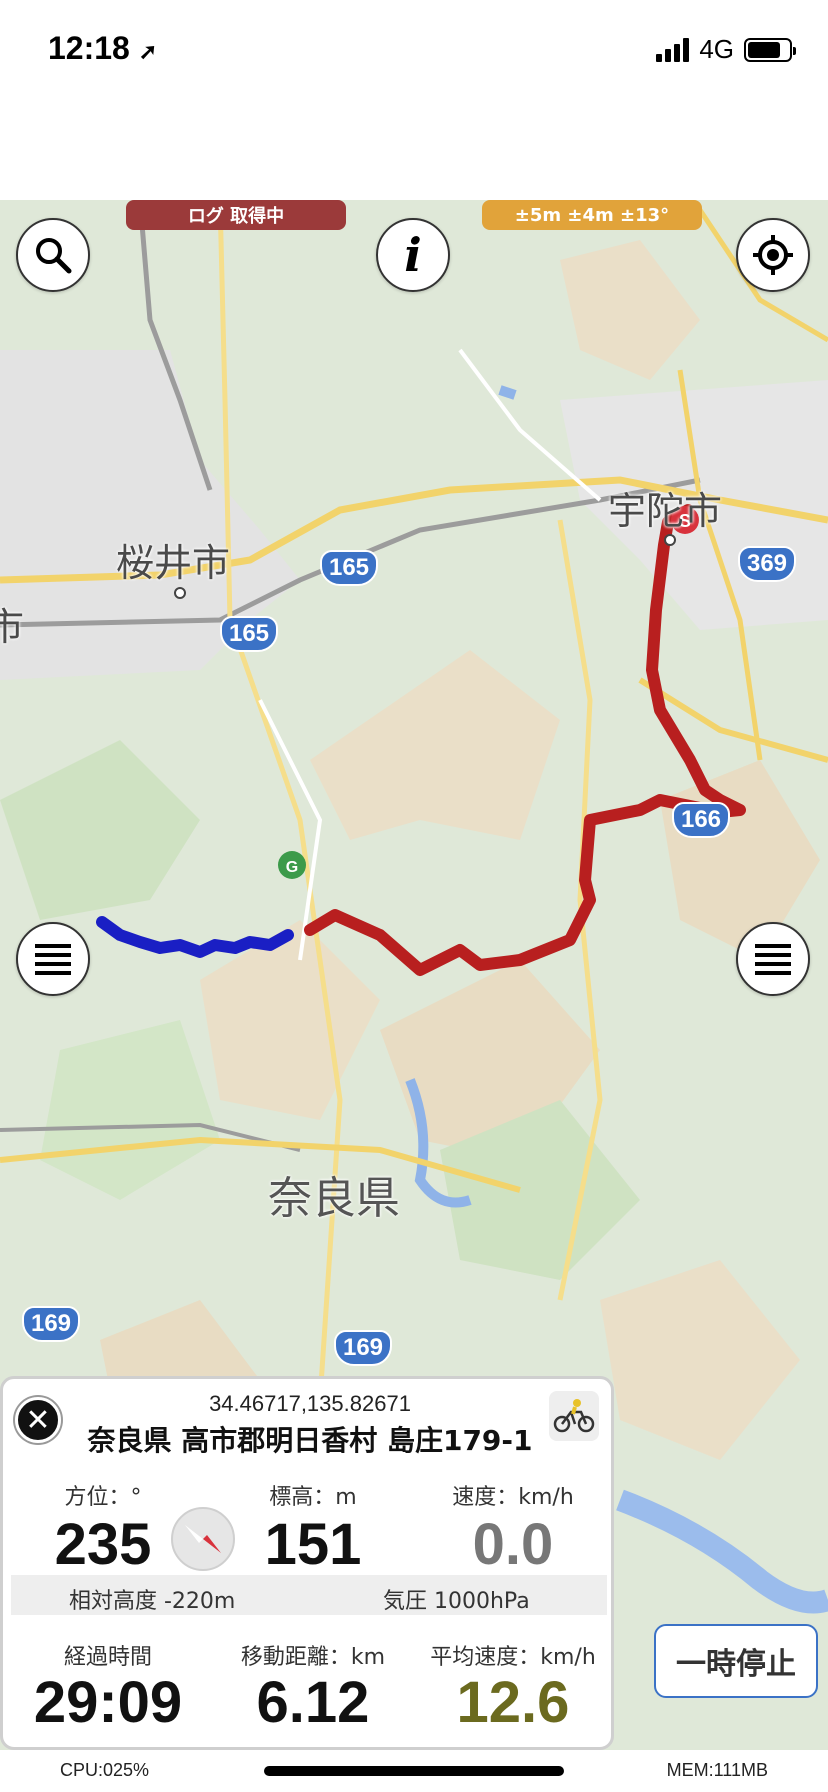  I want to click on blue-track, so click(195, 937).